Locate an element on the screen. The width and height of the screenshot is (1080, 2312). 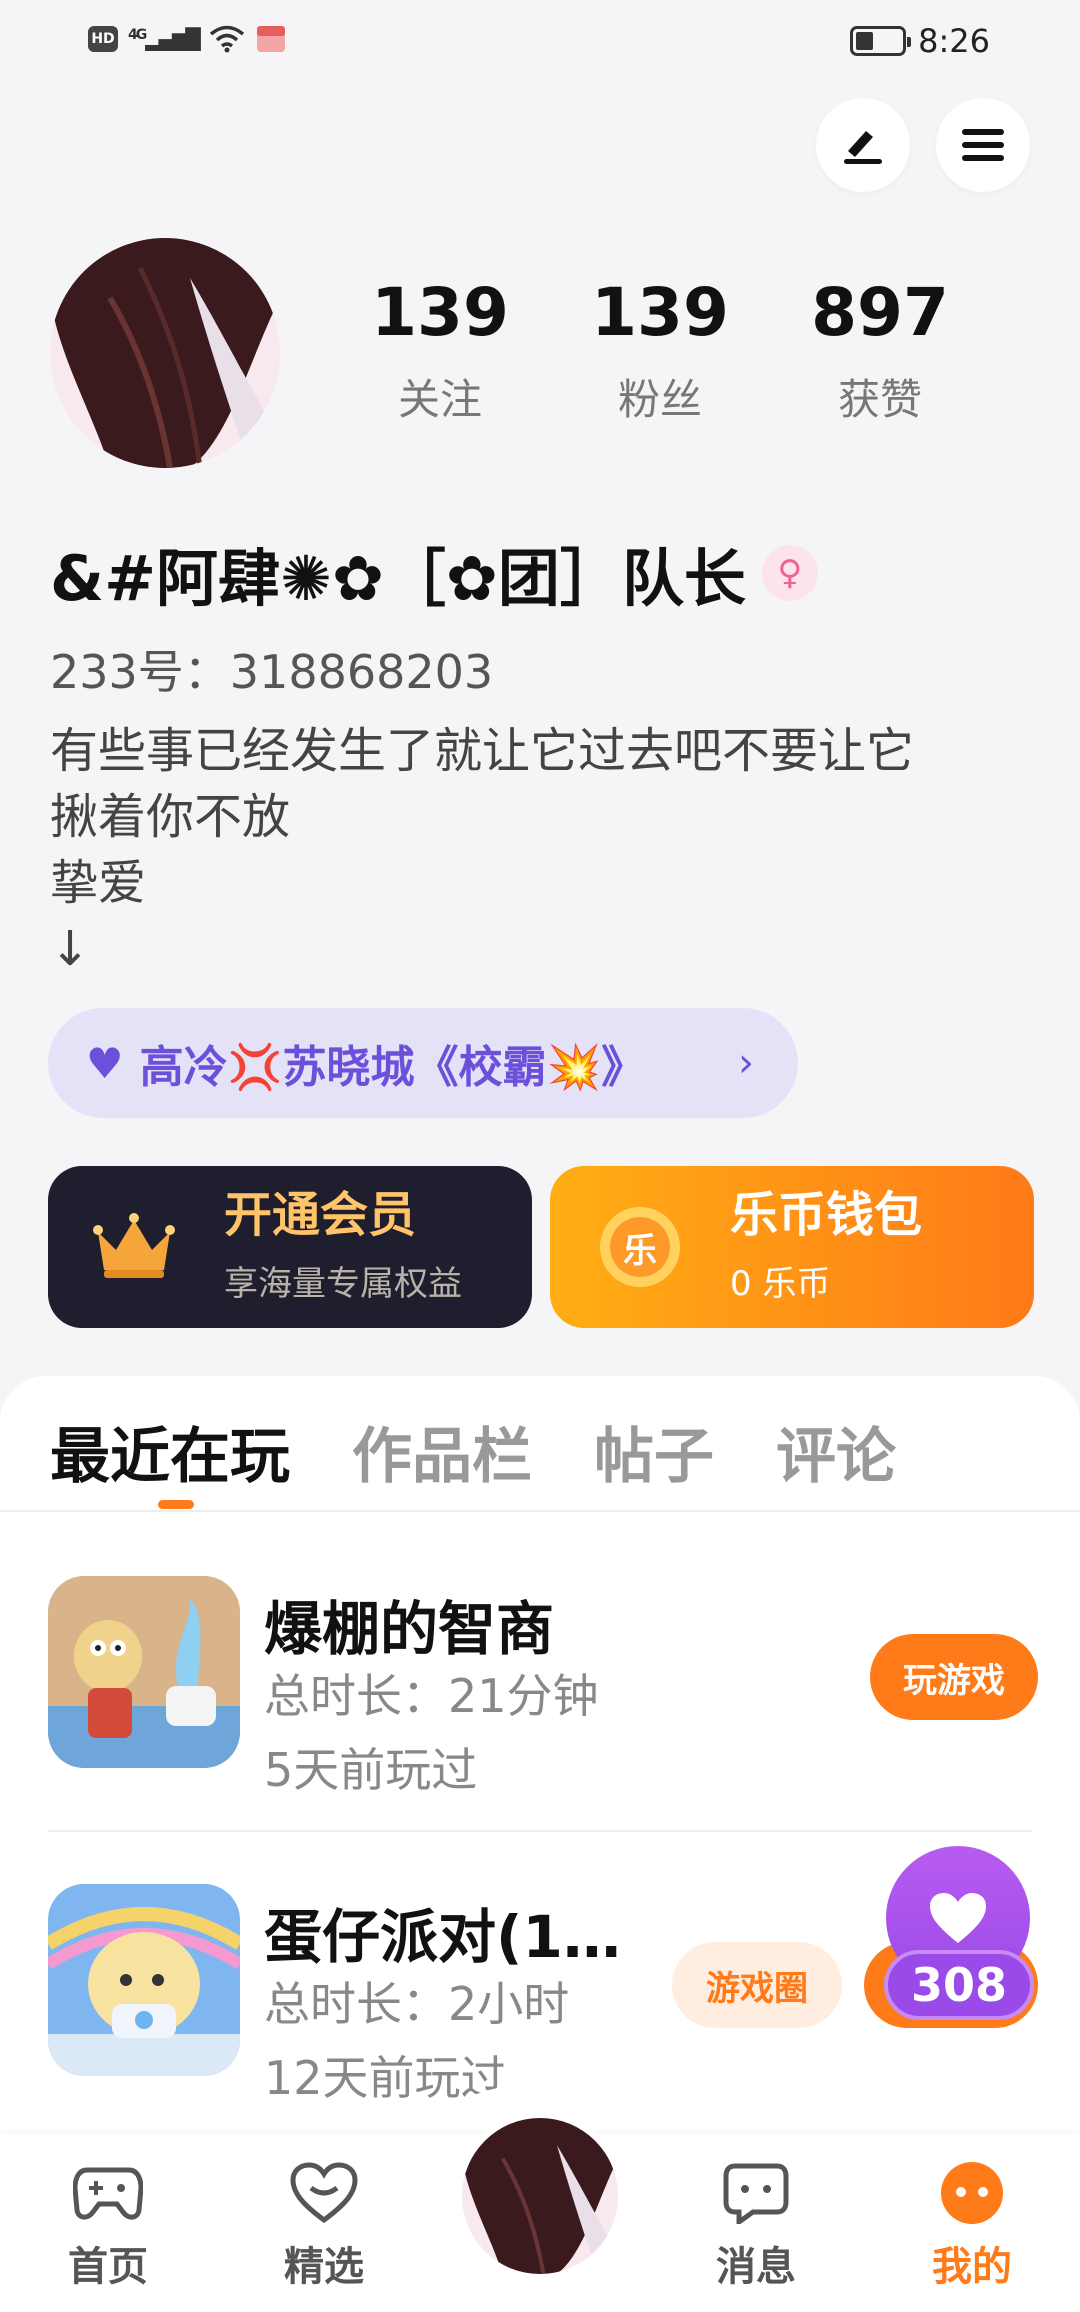
username-row: &#阿肆✺✿［✿团］队长 ♀ is located at coordinates (434, 573).